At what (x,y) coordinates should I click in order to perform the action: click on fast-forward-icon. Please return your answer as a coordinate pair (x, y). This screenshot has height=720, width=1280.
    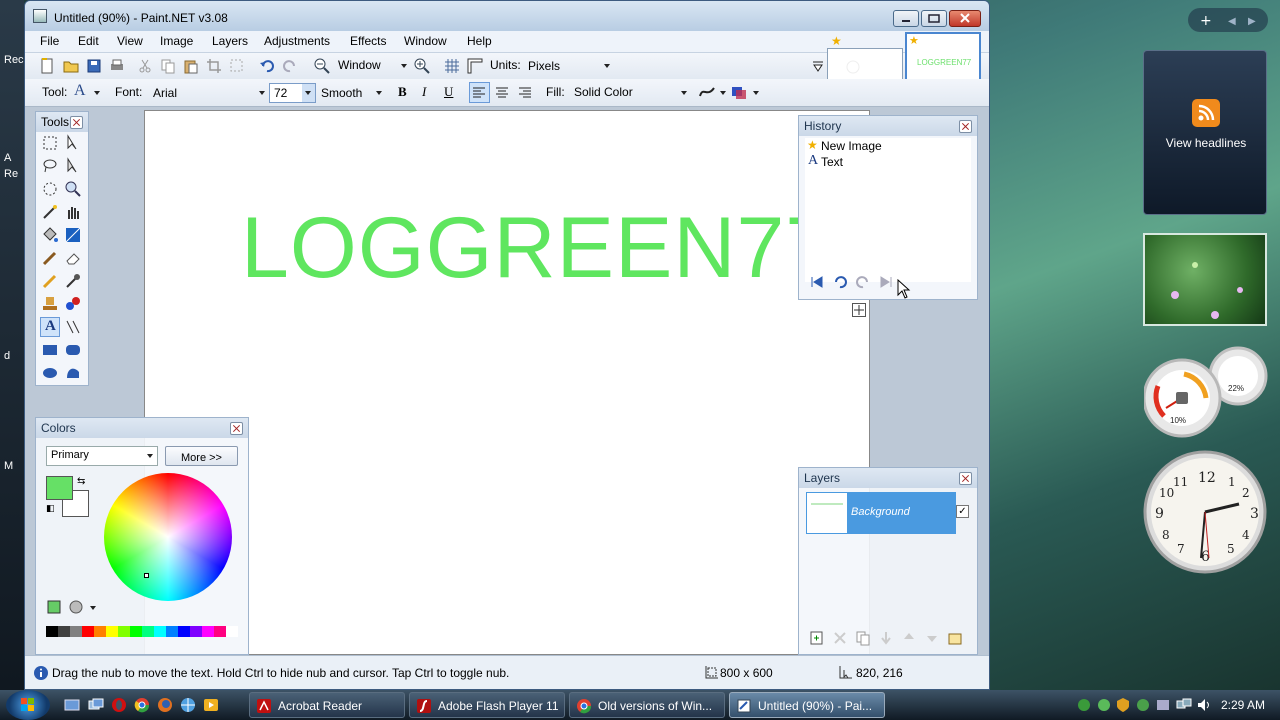
    Looking at the image, I should click on (886, 282).